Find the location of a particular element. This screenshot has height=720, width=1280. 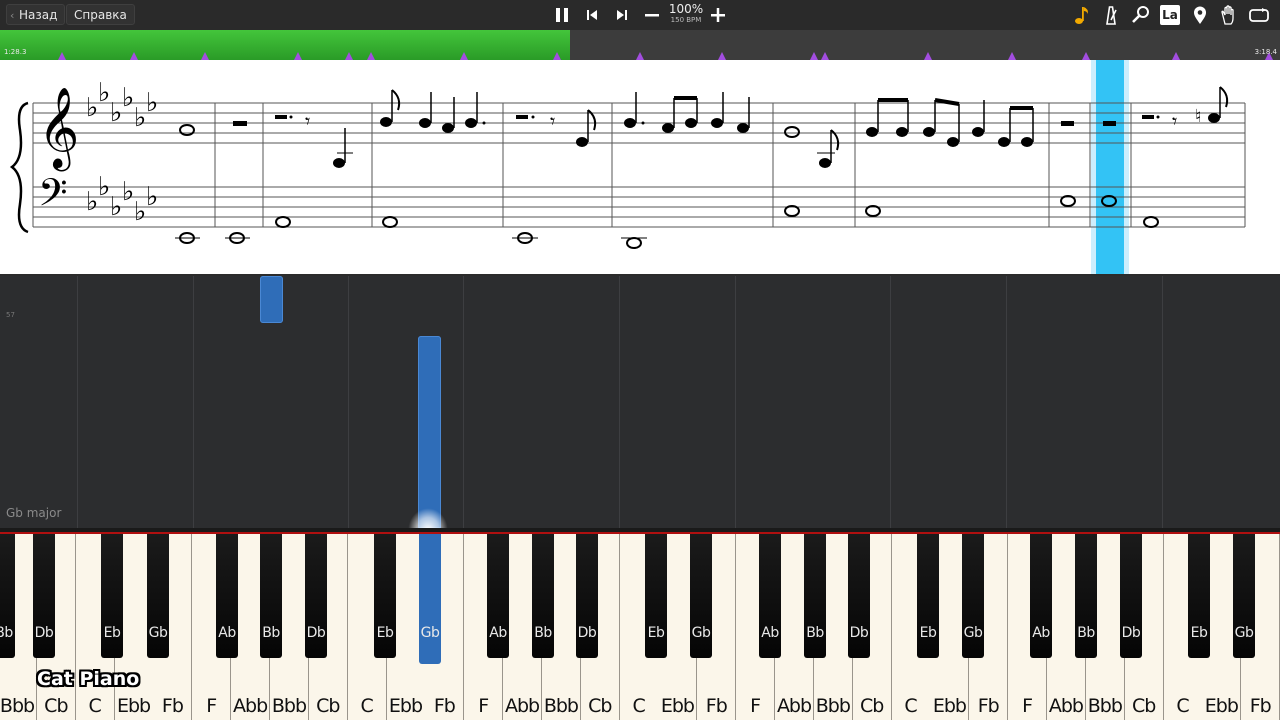

metronome-icon is located at coordinates (1111, 15).